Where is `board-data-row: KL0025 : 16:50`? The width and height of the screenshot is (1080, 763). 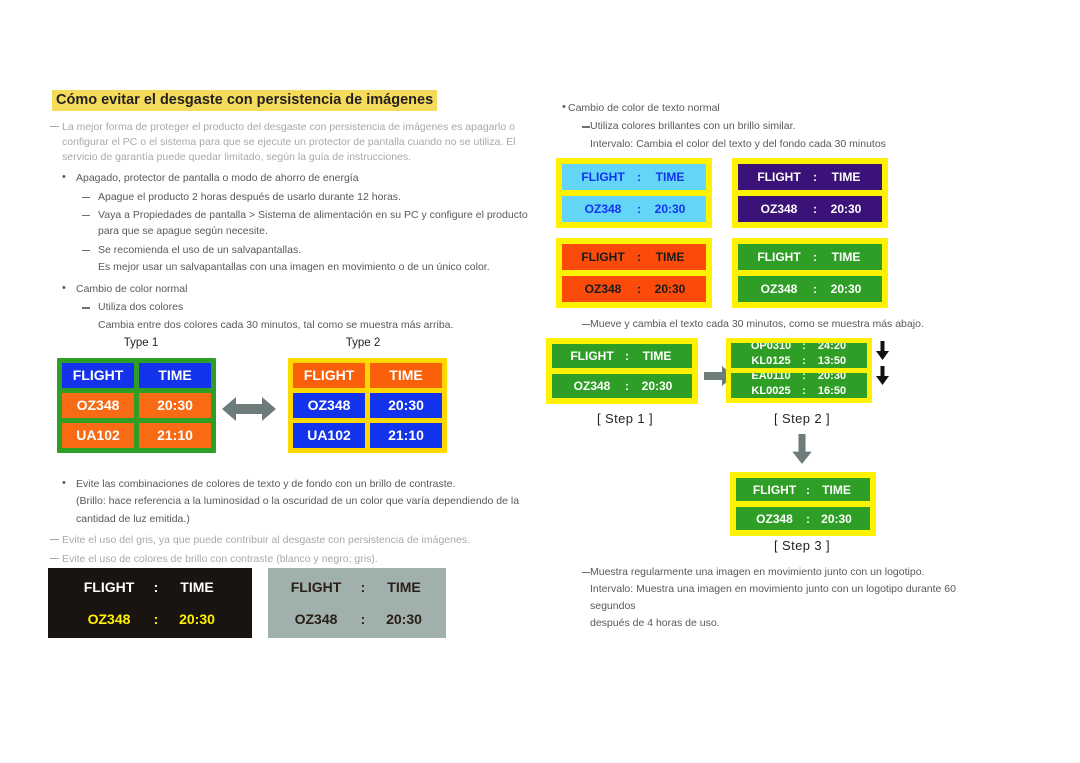 board-data-row: KL0025 : 16:50 is located at coordinates (799, 390).